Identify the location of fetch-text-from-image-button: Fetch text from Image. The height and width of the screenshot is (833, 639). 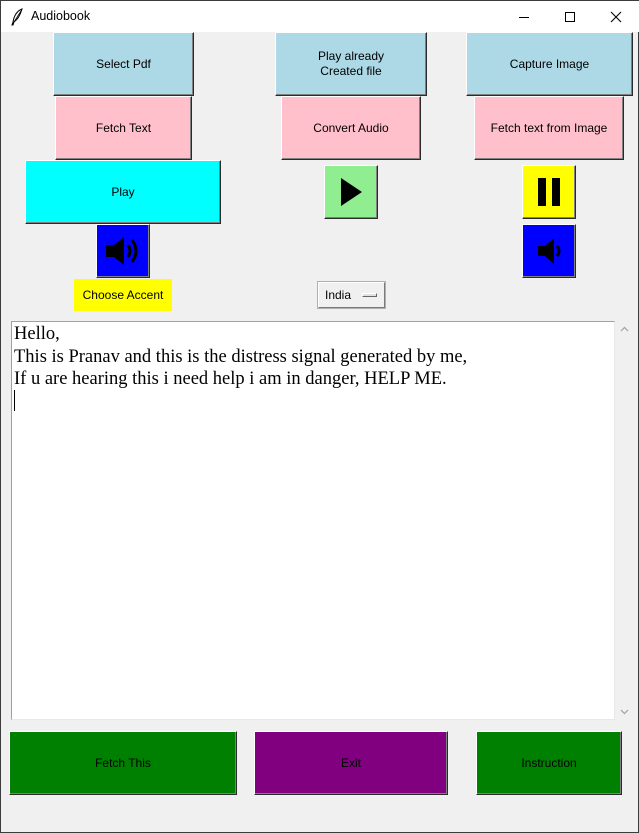
(549, 128).